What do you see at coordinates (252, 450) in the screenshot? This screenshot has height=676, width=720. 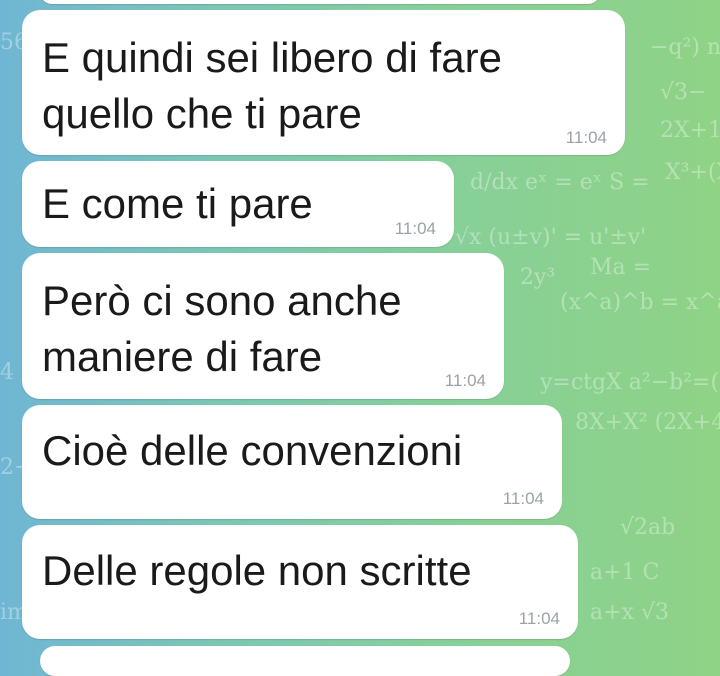 I see `message-text: Cioè delle convenzioni` at bounding box center [252, 450].